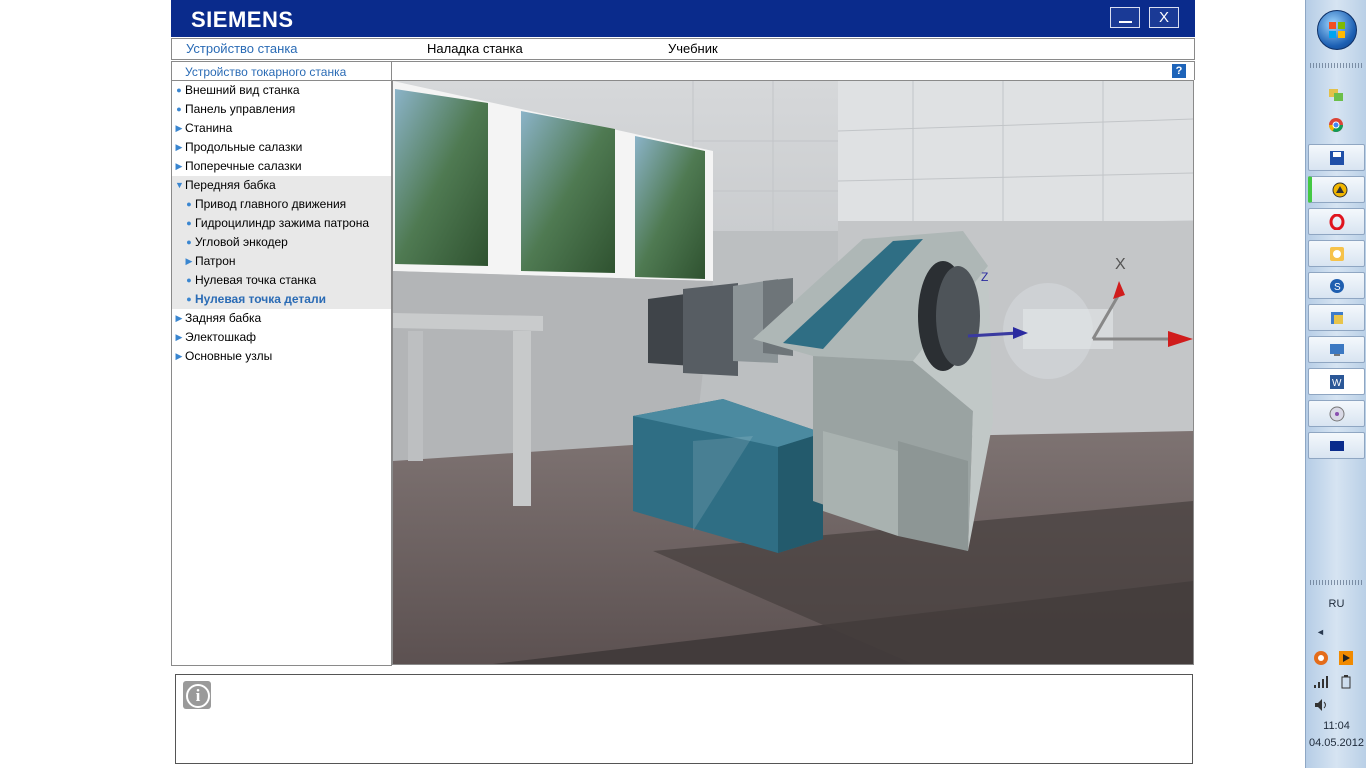 This screenshot has width=1366, height=768. What do you see at coordinates (281, 166) in the screenshot?
I see `tree-item-cross-slide: ▶ Поперечные салазки` at bounding box center [281, 166].